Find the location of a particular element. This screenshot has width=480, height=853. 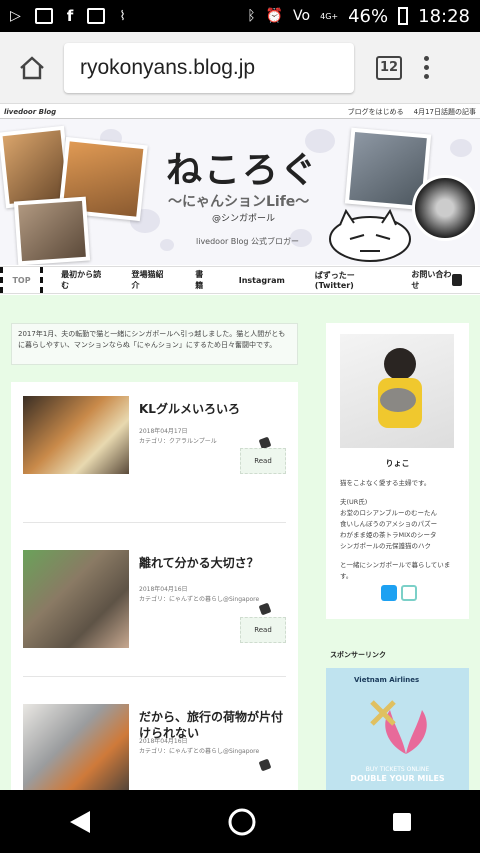

nav-twitter: ぱずったー(Twitter) is located at coordinates (348, 280).